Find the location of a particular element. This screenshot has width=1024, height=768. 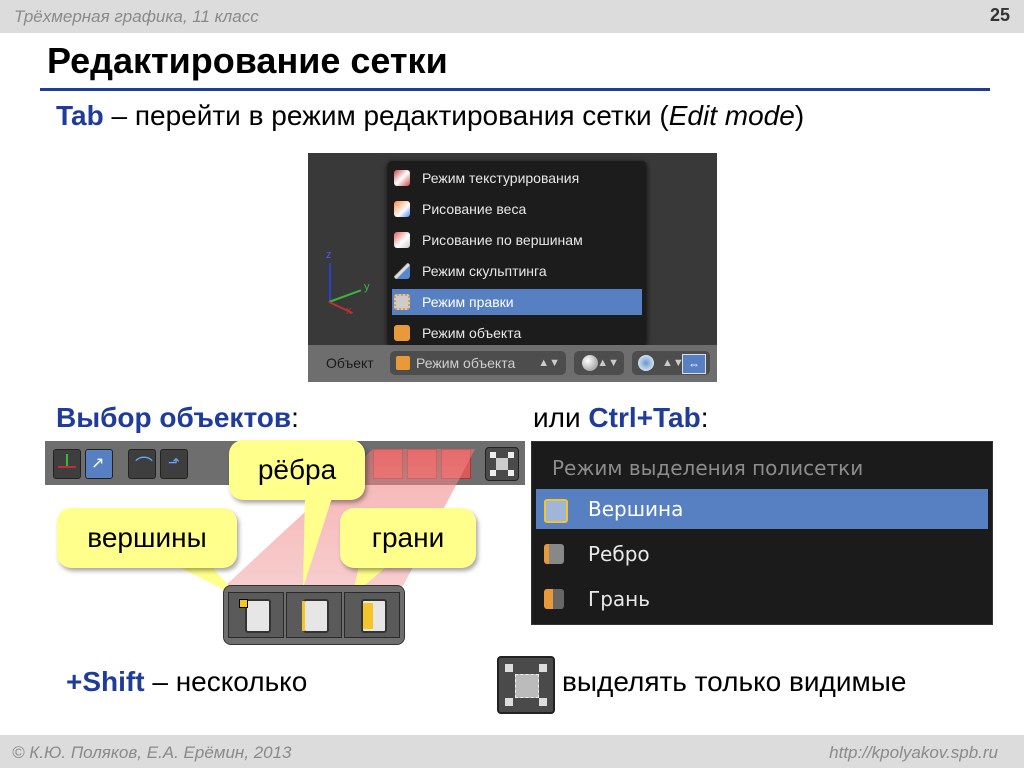

tab-instruction-text: – перейти в режим редактирования сетки ( is located at coordinates (386, 115).